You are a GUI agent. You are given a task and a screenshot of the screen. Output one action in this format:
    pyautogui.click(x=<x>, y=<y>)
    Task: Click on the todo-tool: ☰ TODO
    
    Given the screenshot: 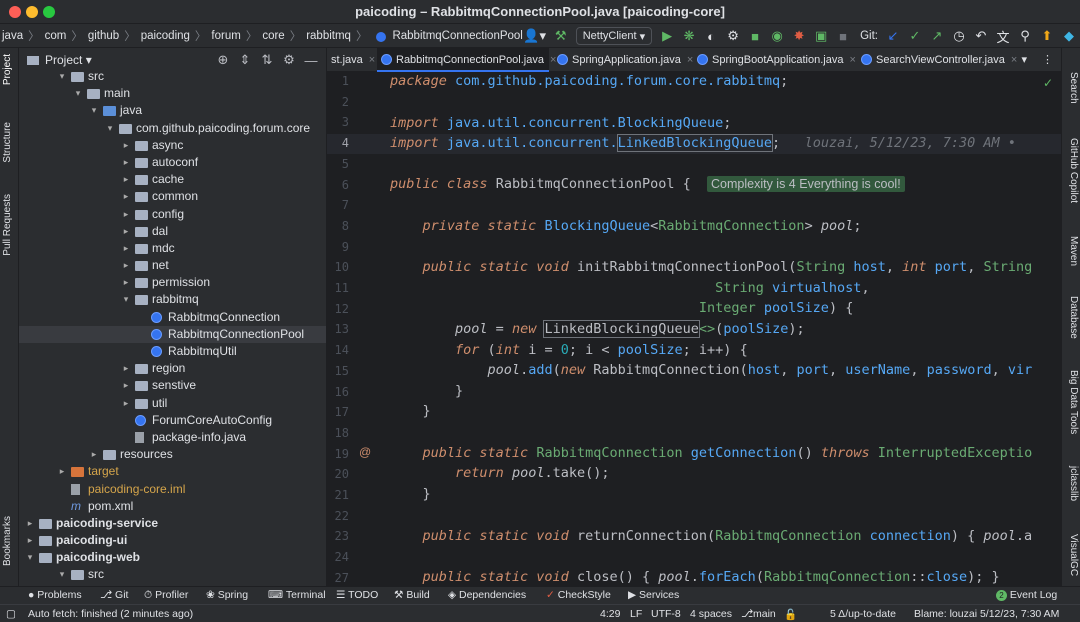 What is the action you would take?
    pyautogui.click(x=357, y=595)
    